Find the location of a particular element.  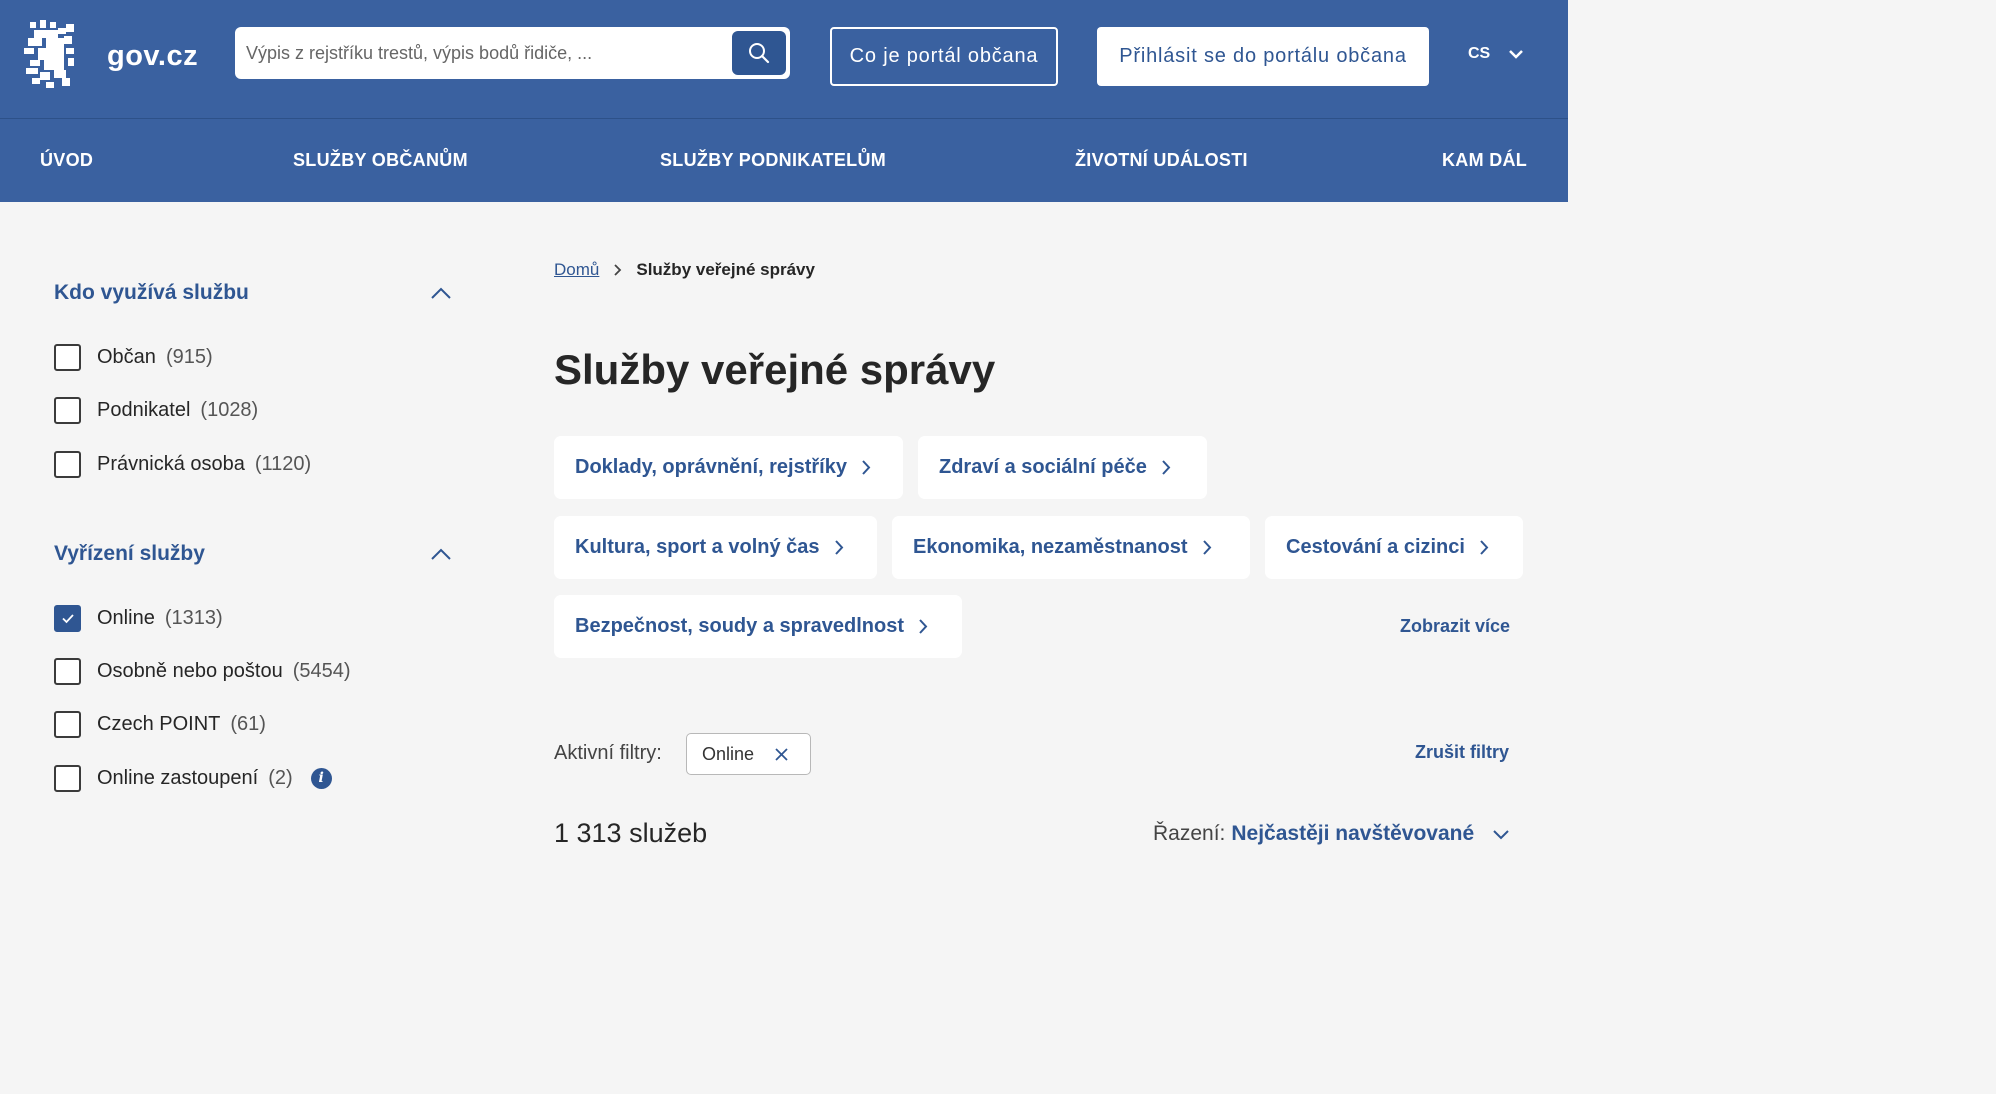

filter-option-czech-point: Czech POINT (61) is located at coordinates (160, 724).